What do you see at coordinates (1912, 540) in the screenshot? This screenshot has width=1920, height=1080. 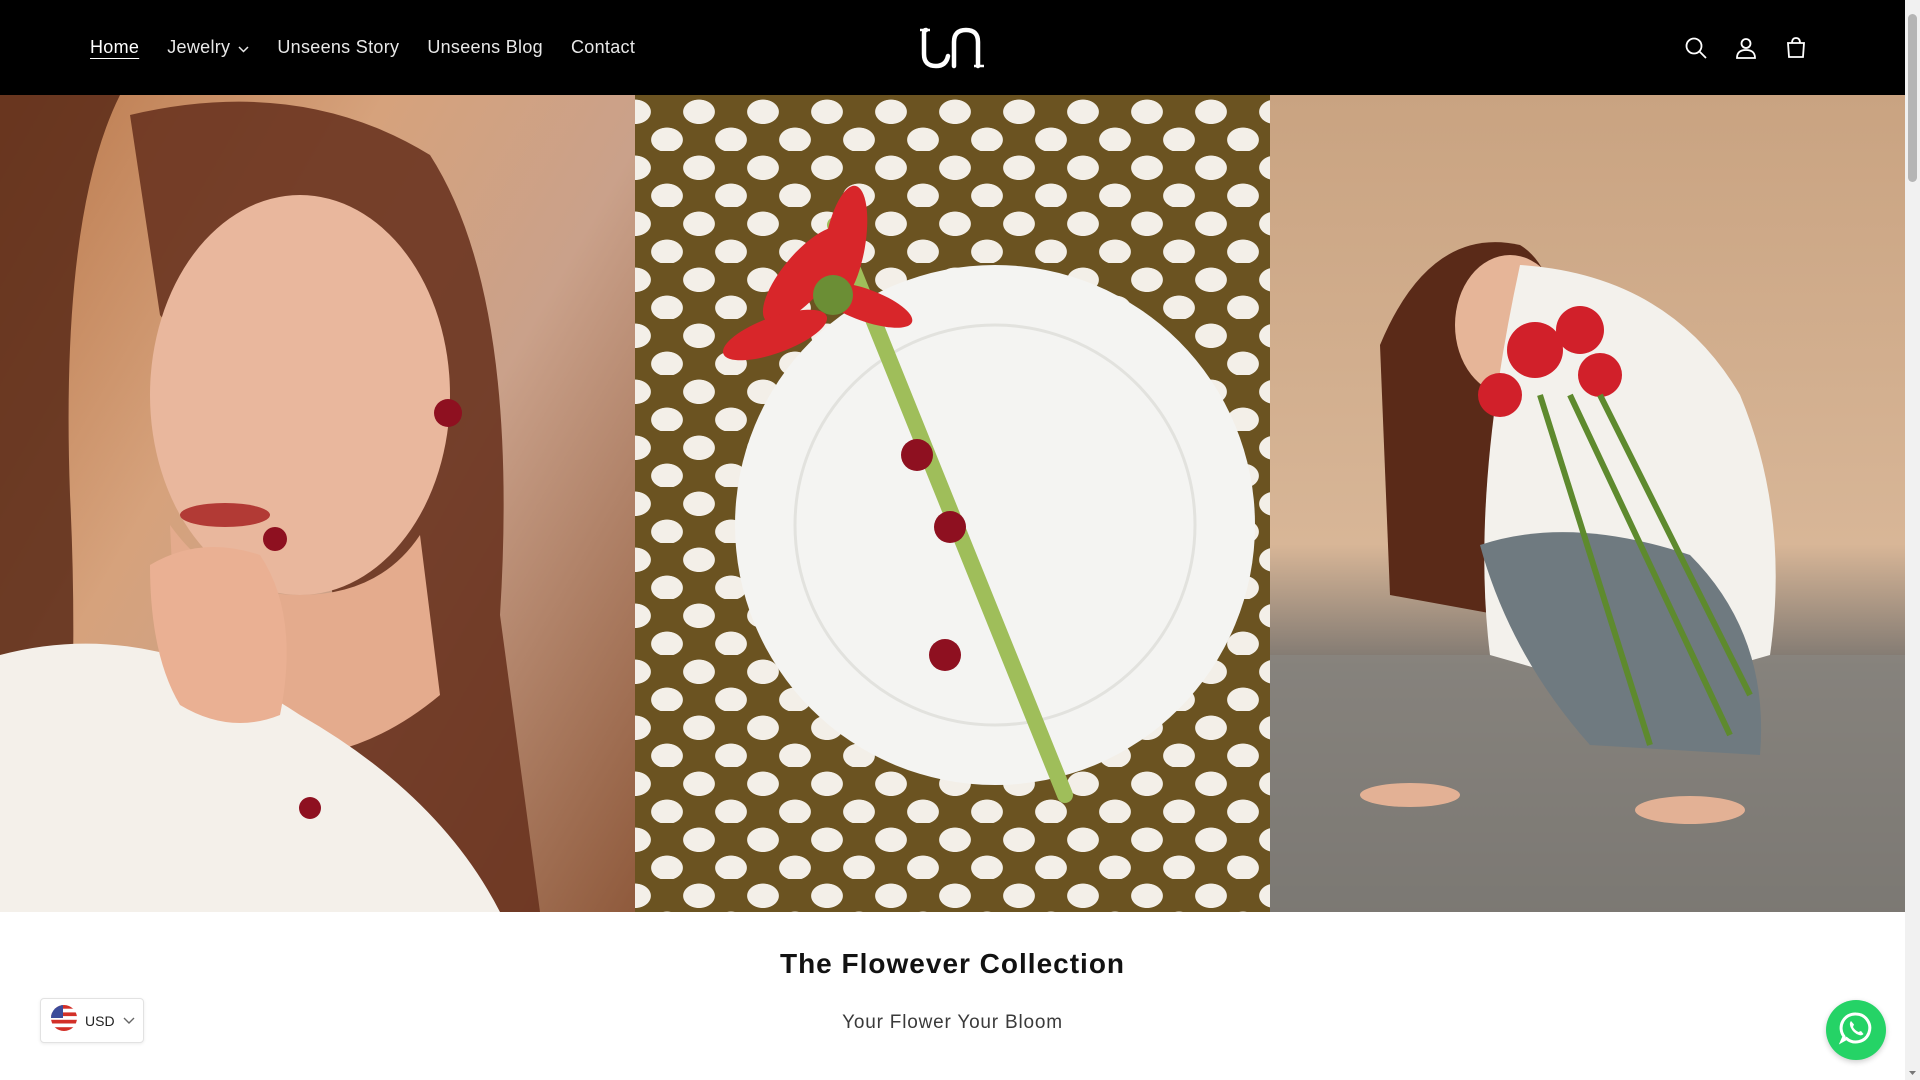 I see `page-scrollbar` at bounding box center [1912, 540].